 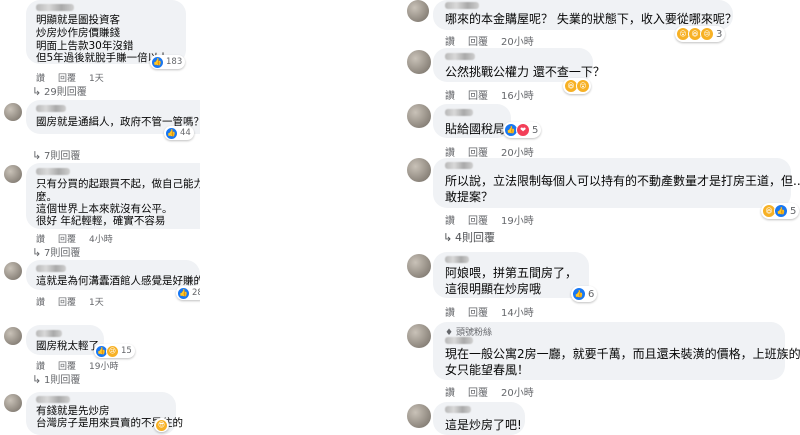 I want to click on reaction-count: 15, so click(x=126, y=351).